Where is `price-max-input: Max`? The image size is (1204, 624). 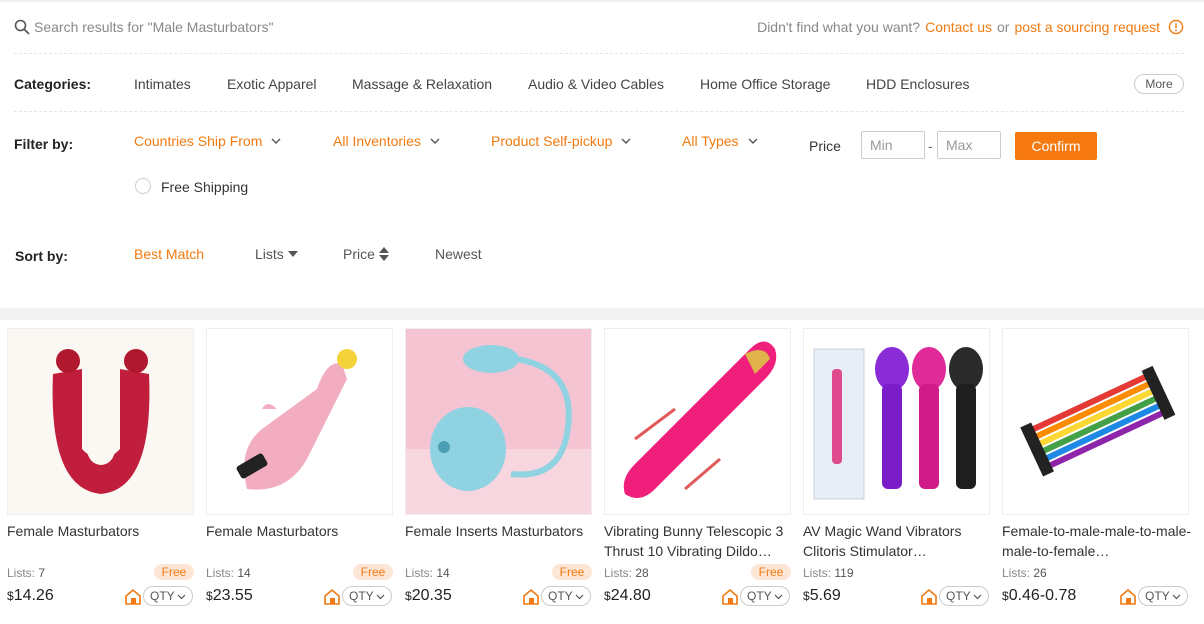
price-max-input: Max is located at coordinates (969, 145).